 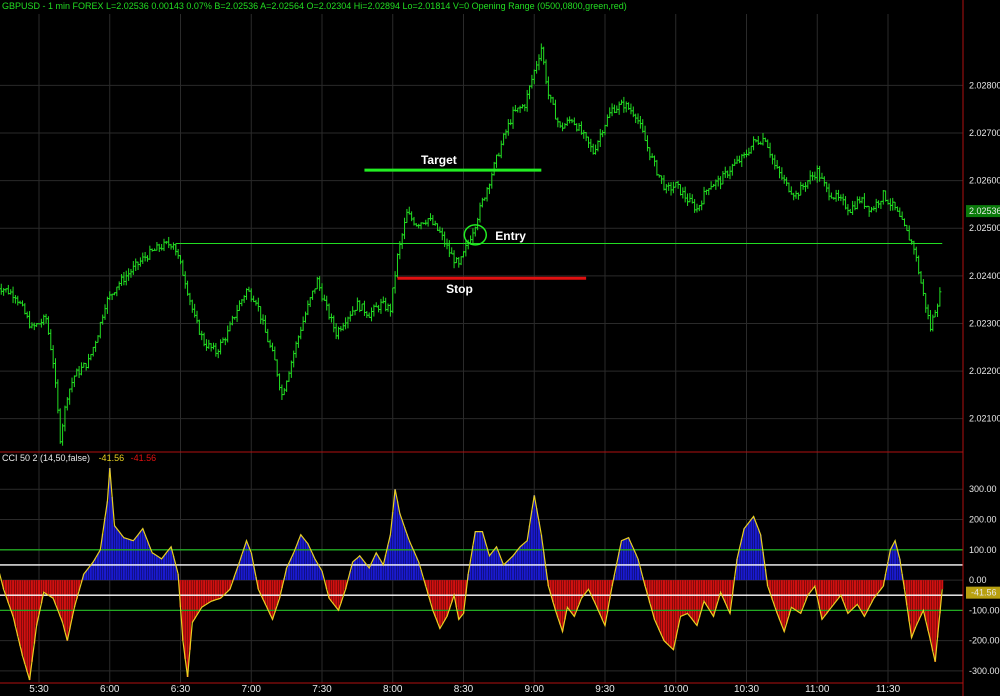 I want to click on cci-header: CCI 50 2 (14,50,false) -41.56 -41.56, so click(x=79, y=458).